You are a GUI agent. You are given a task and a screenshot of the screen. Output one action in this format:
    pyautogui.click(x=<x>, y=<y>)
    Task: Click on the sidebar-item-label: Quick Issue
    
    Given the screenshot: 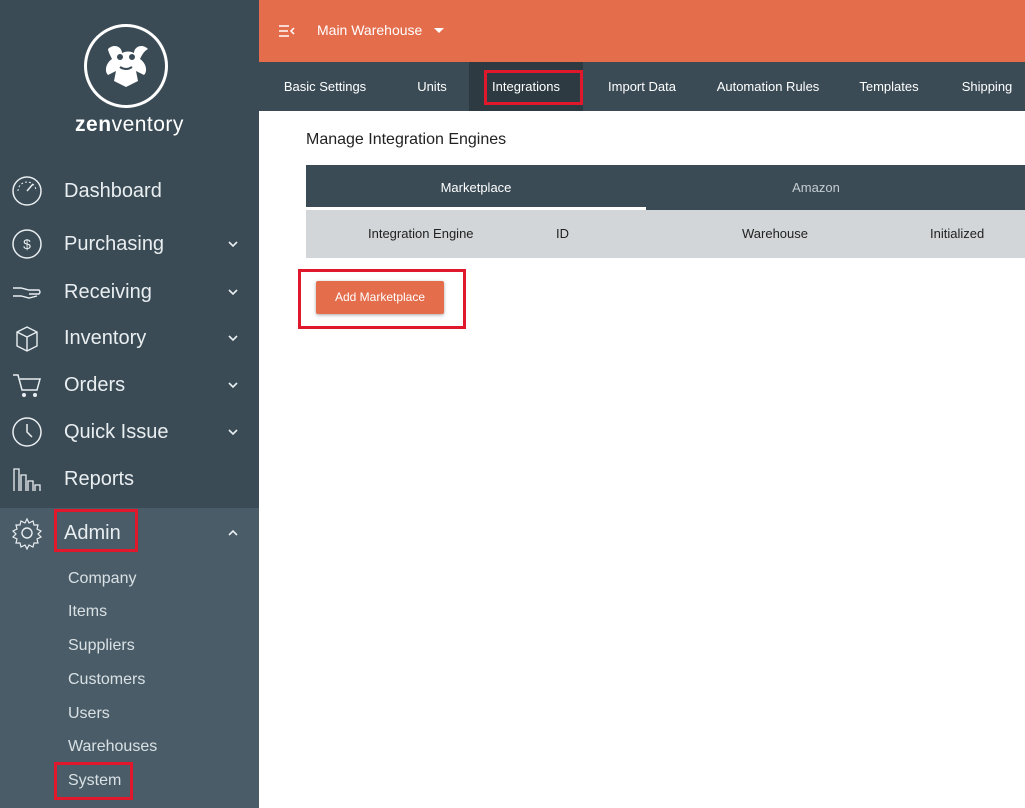 What is the action you would take?
    pyautogui.click(x=116, y=431)
    